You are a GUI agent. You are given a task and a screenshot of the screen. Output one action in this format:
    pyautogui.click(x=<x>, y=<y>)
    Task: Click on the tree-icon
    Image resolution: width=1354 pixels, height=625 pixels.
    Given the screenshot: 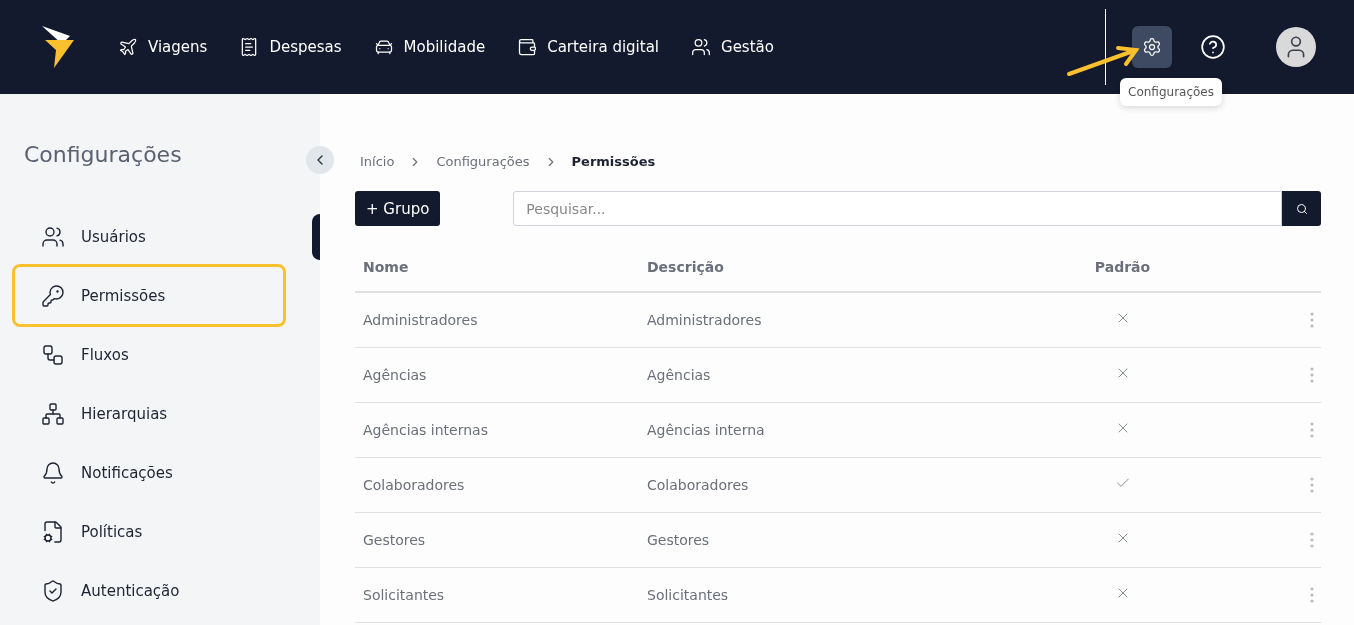 What is the action you would take?
    pyautogui.click(x=53, y=413)
    